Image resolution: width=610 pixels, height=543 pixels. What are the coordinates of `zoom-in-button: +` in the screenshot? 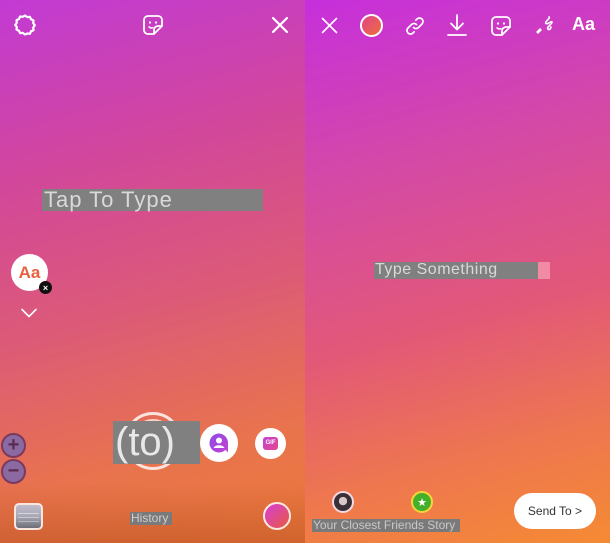 It's located at (13, 445).